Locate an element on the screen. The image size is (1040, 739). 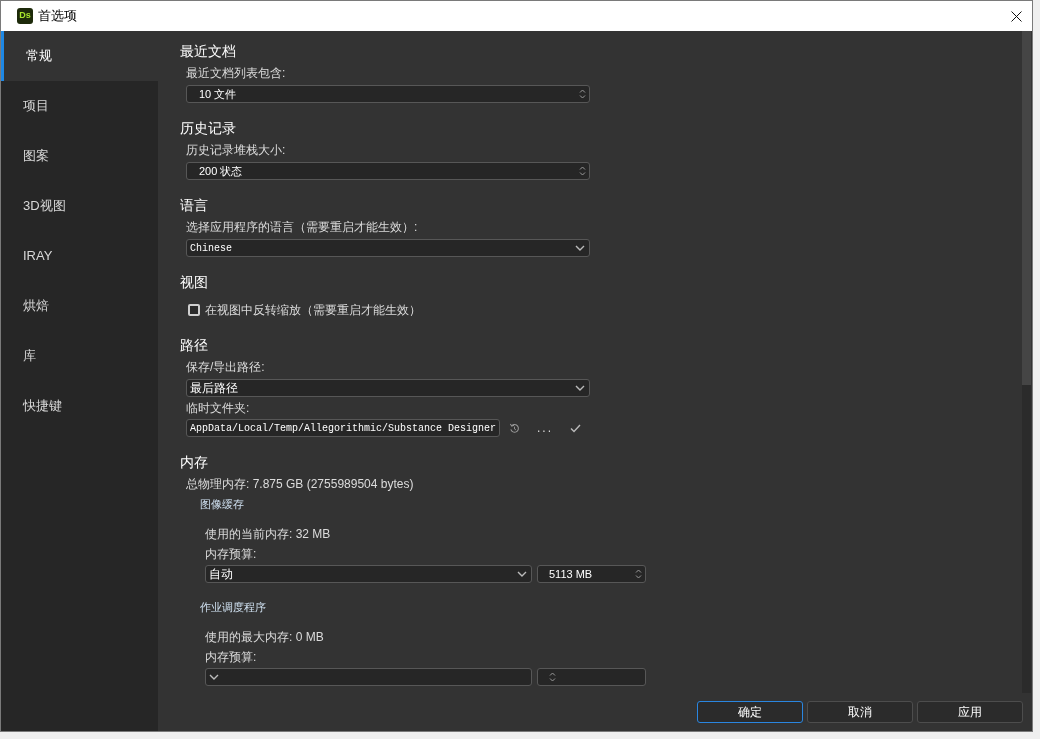
spin-box: 5113 MB is located at coordinates (591, 574).